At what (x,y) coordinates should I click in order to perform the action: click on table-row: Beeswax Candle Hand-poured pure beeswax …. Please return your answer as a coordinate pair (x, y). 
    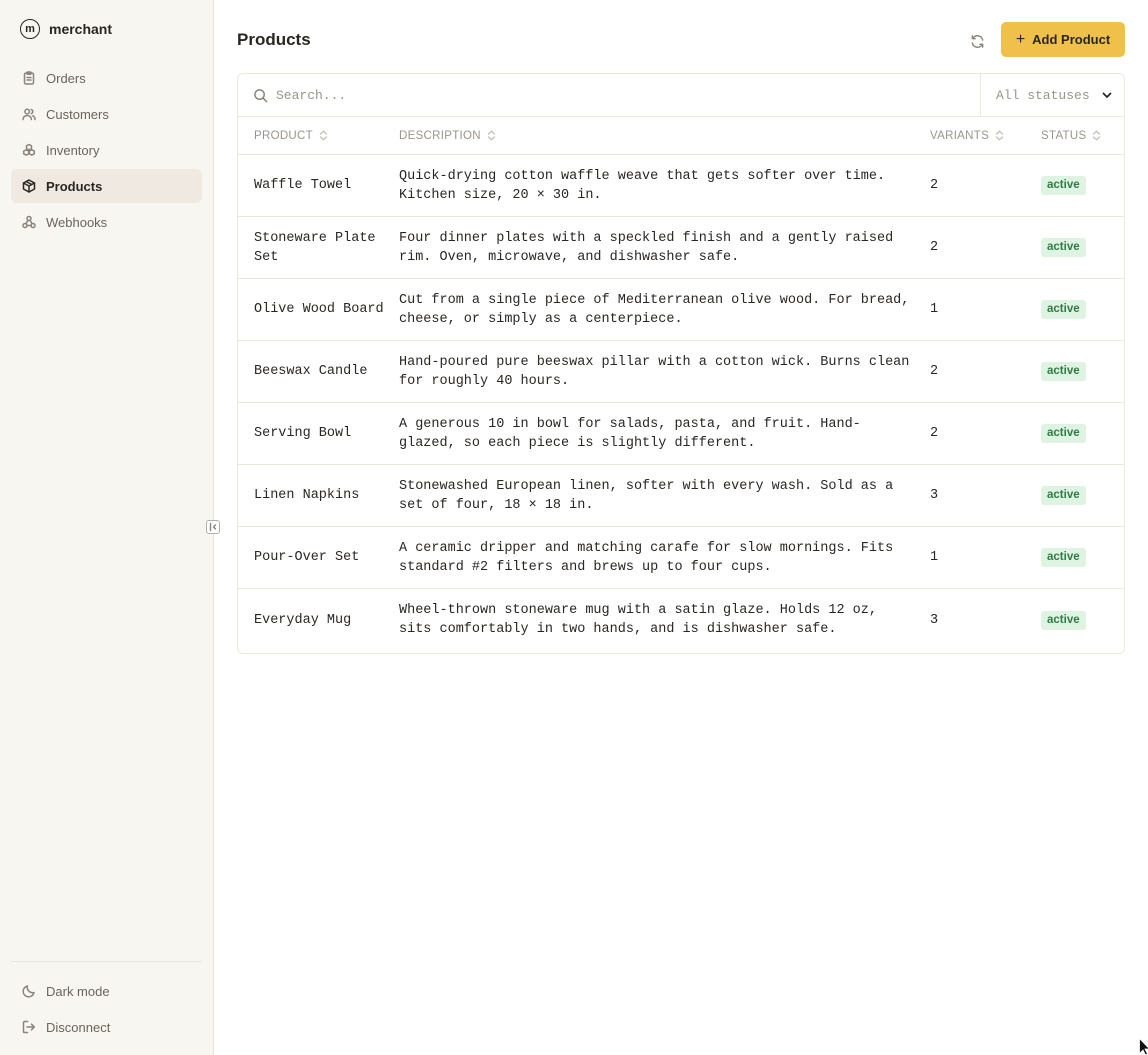
    Looking at the image, I should click on (681, 372).